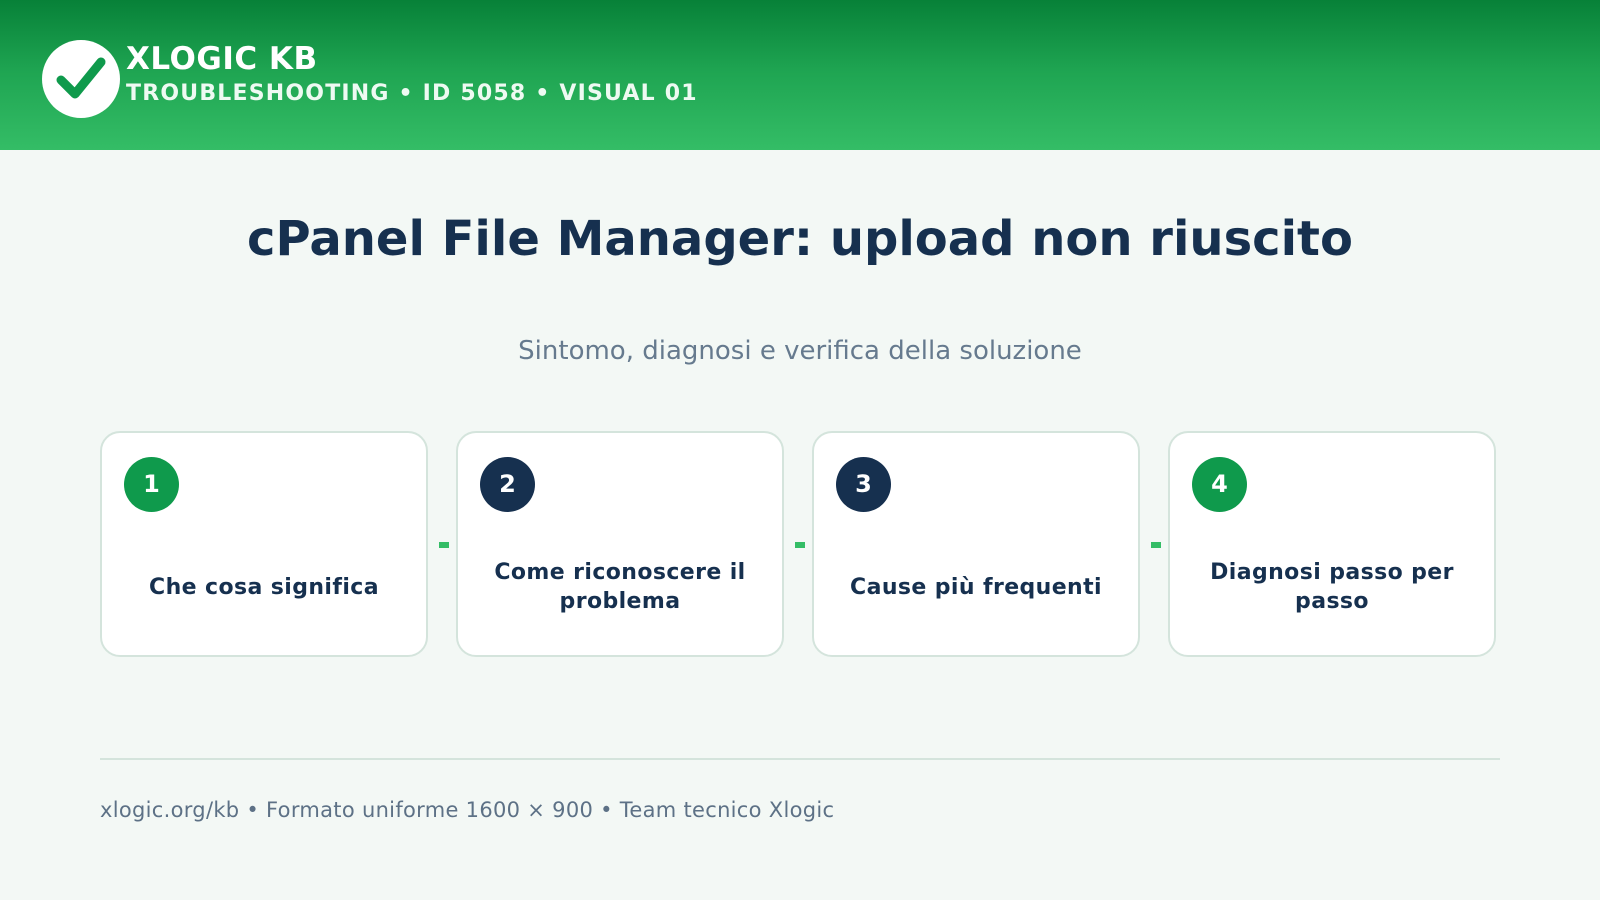 The image size is (1600, 900). I want to click on step-number-badge: 3, so click(863, 484).